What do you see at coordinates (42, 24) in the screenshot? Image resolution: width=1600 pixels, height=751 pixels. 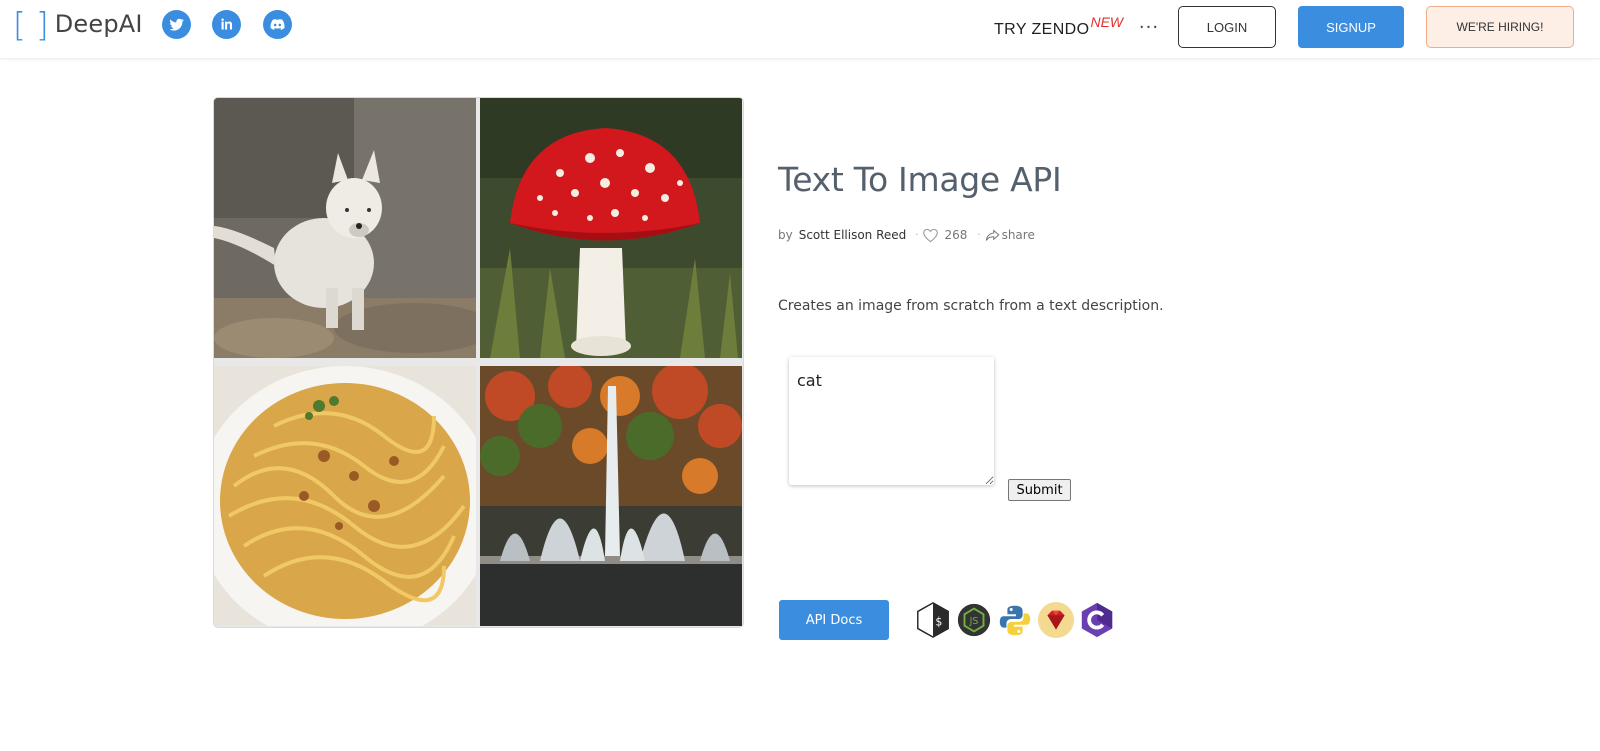 I see `logo-bracket-right: ]` at bounding box center [42, 24].